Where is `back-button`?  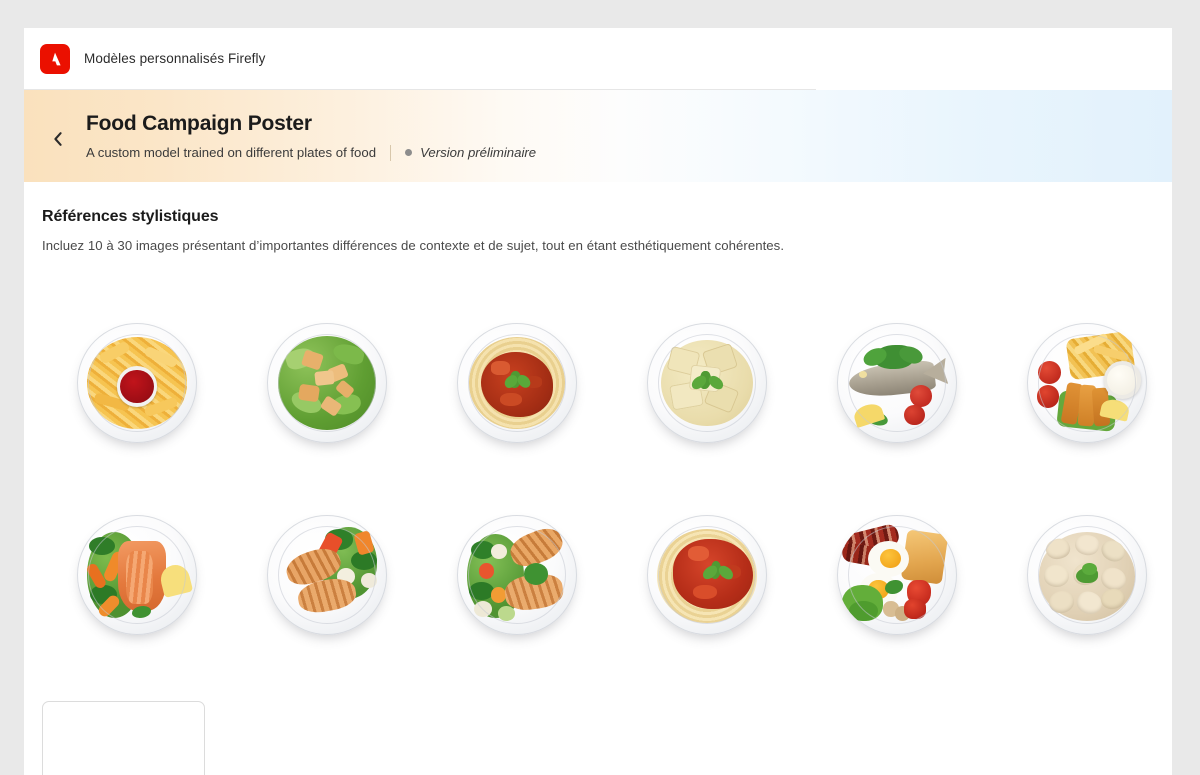
back-button is located at coordinates (57, 139).